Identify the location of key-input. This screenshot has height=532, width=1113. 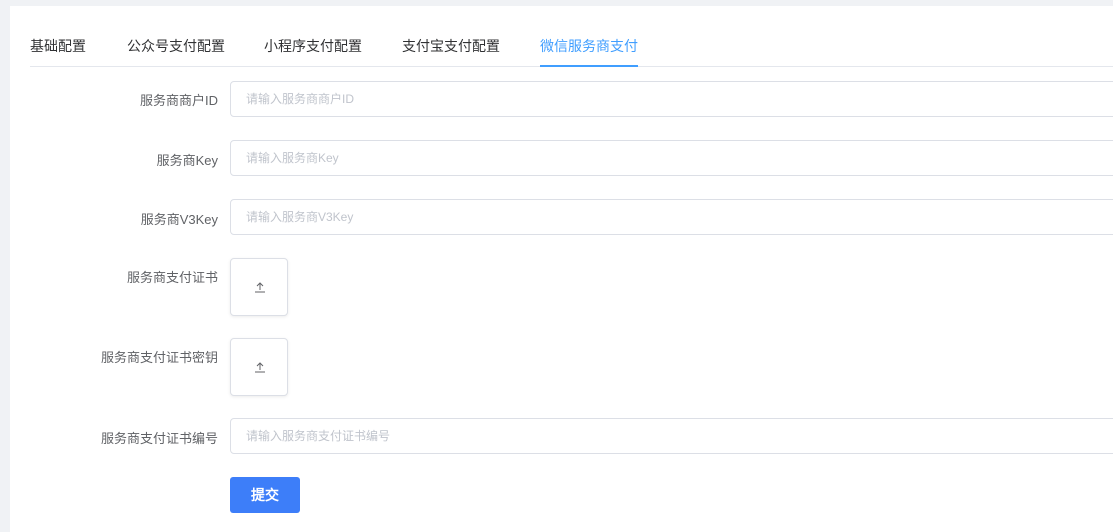
(671, 158).